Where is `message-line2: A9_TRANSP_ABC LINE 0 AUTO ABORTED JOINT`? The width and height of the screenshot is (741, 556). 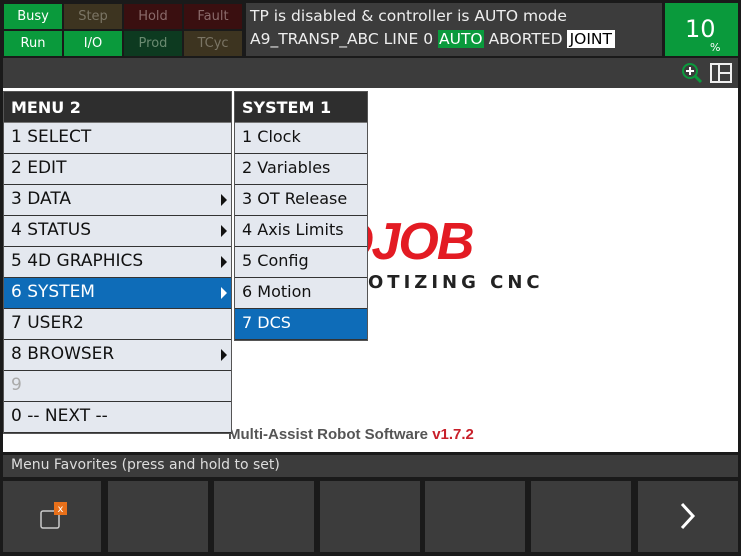
message-line2: A9_TRANSP_ABC LINE 0 AUTO ABORTED JOINT is located at coordinates (454, 39).